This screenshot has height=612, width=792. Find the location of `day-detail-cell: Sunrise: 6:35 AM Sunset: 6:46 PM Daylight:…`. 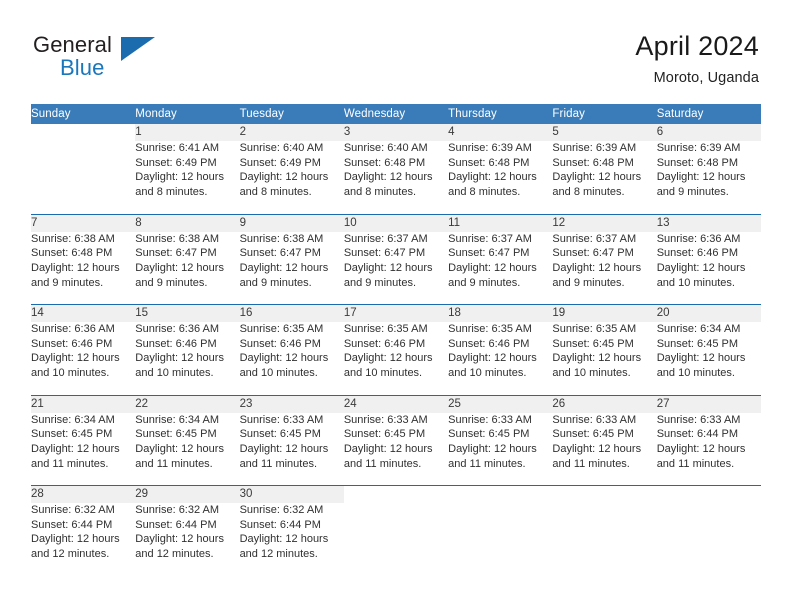

day-detail-cell: Sunrise: 6:35 AM Sunset: 6:46 PM Daylight:… is located at coordinates (396, 358).